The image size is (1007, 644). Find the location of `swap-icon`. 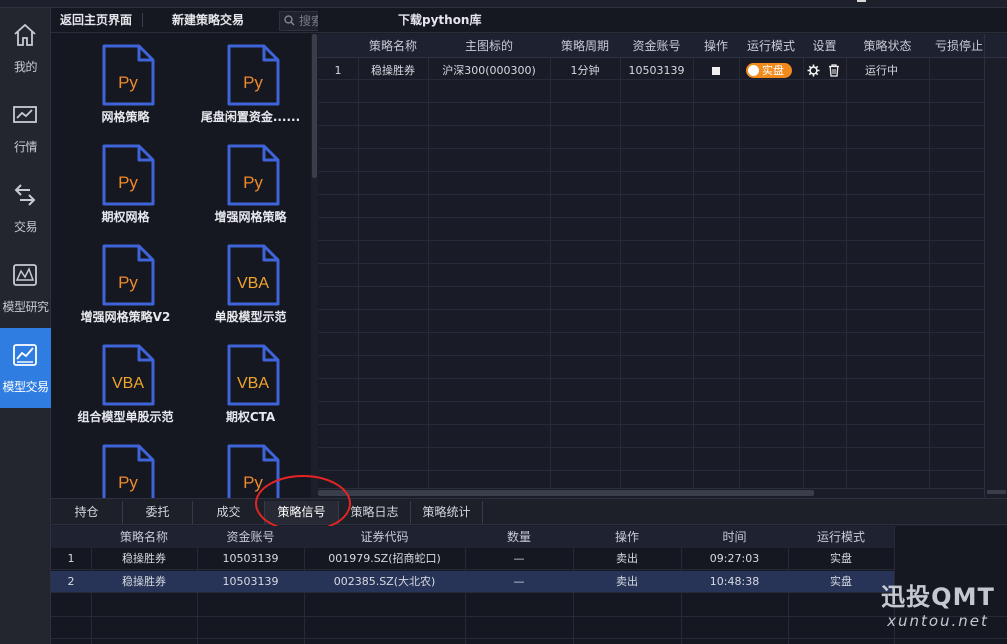

swap-icon is located at coordinates (25, 195).